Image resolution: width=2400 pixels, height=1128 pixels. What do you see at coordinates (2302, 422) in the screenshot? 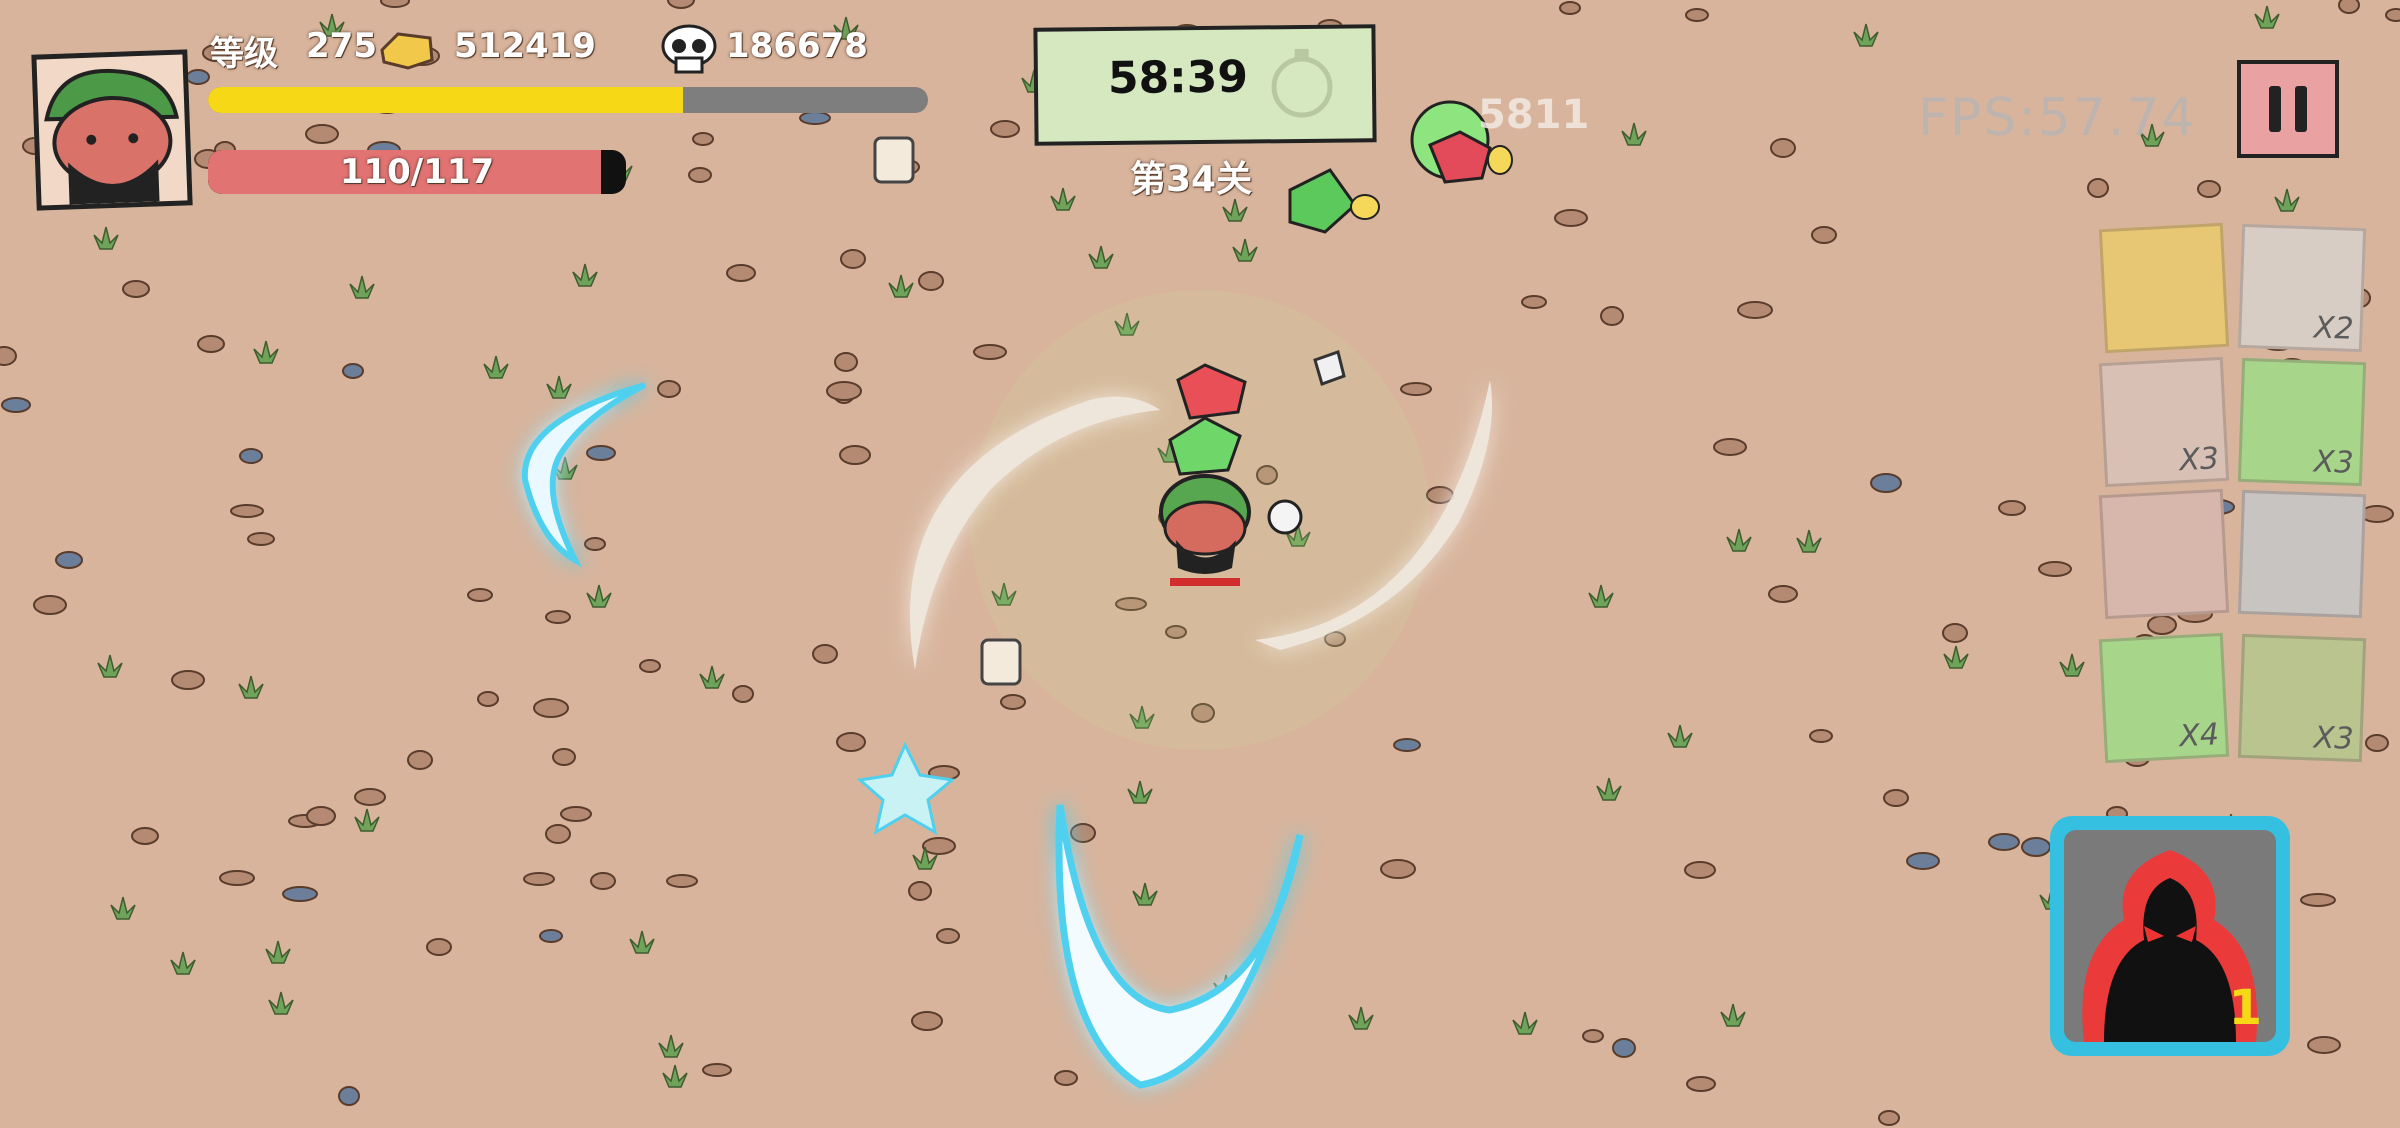
I see `swirl-candy-icon: X3` at bounding box center [2302, 422].